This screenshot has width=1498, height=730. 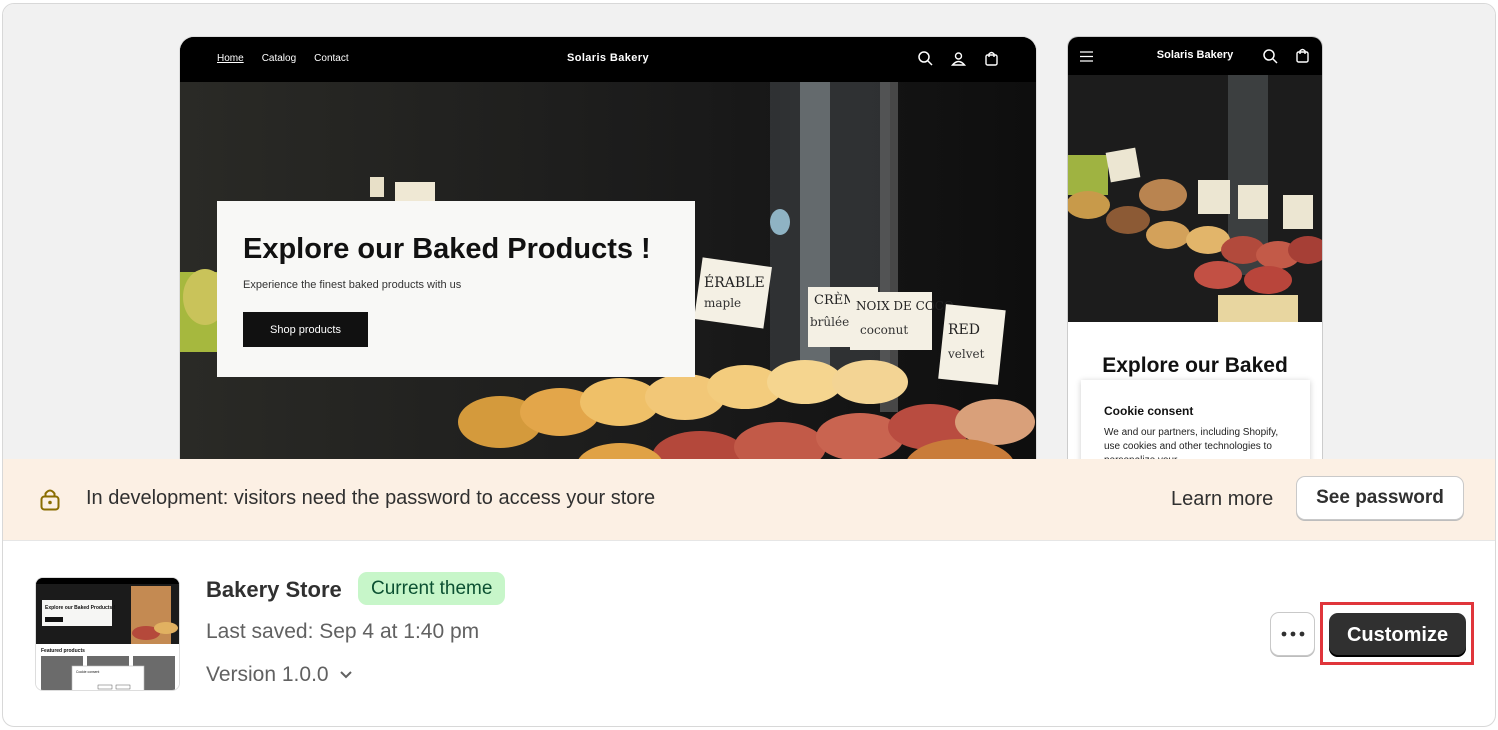 I want to click on more-actions-button, so click(x=1292, y=634).